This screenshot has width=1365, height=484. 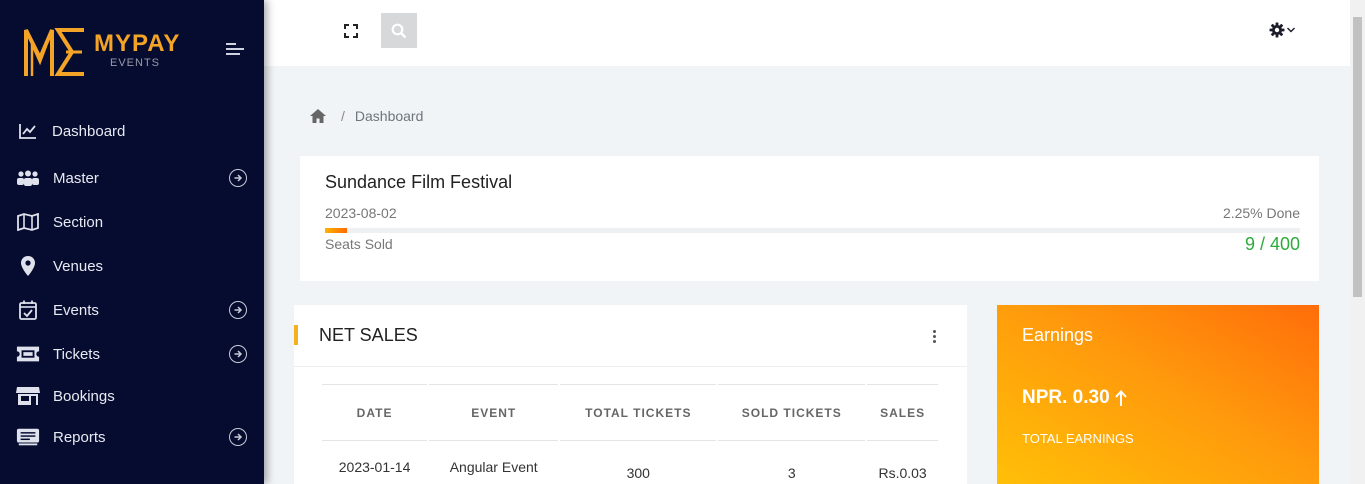 I want to click on cell-sold-tickets: 3, so click(x=791, y=473).